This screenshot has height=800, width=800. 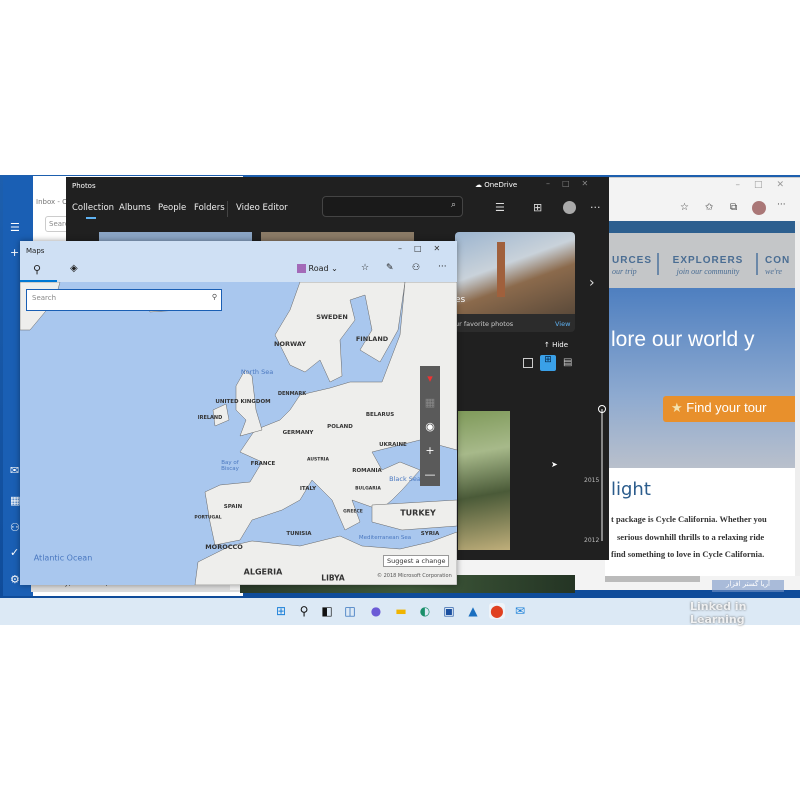 I want to click on view-large-button, so click(x=528, y=363).